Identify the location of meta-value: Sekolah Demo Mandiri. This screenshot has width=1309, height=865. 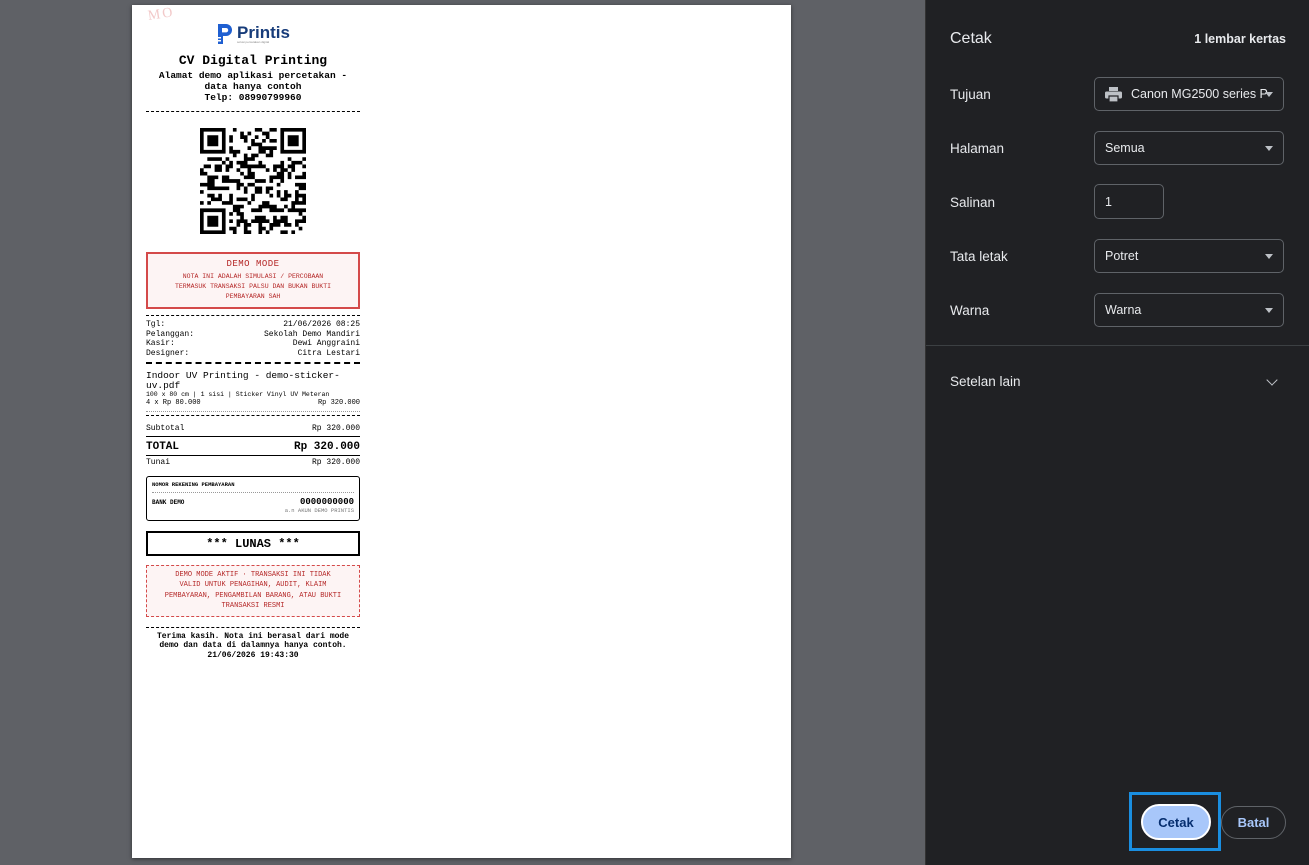
(311, 334).